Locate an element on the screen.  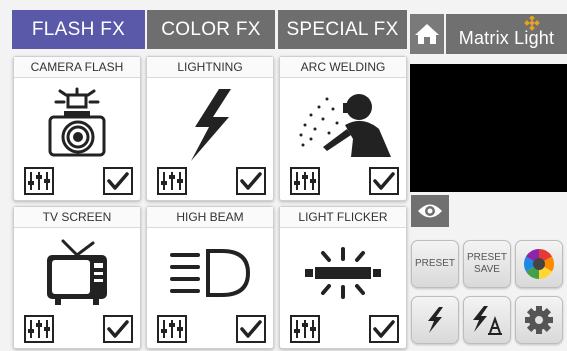
home-icon is located at coordinates (427, 34).